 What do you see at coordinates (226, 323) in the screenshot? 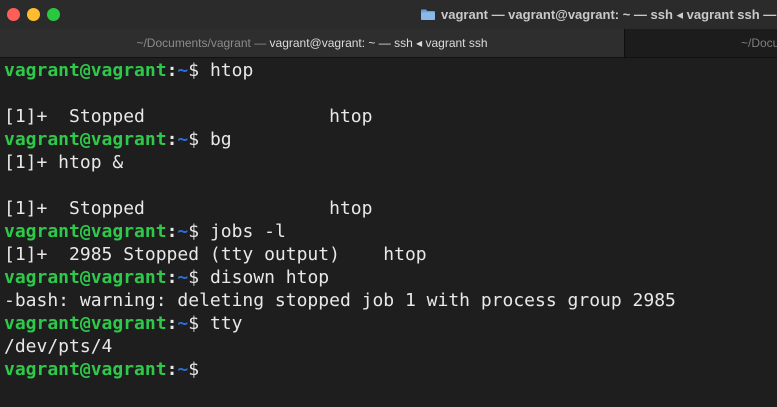
I see `command-text: tty` at bounding box center [226, 323].